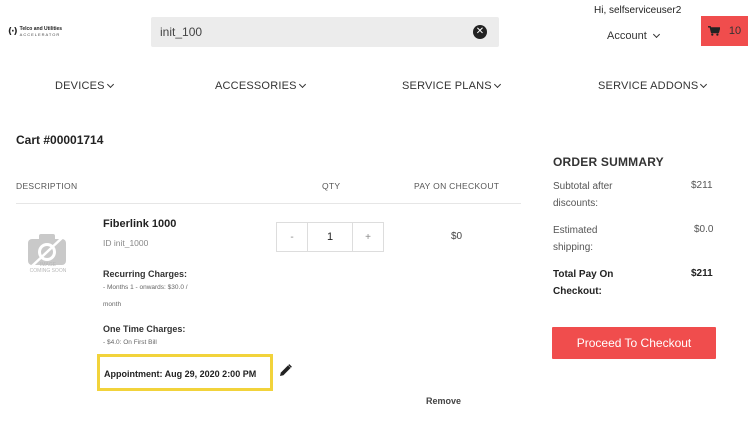 The height and width of the screenshot is (422, 754). I want to click on account-label: Account, so click(627, 36).